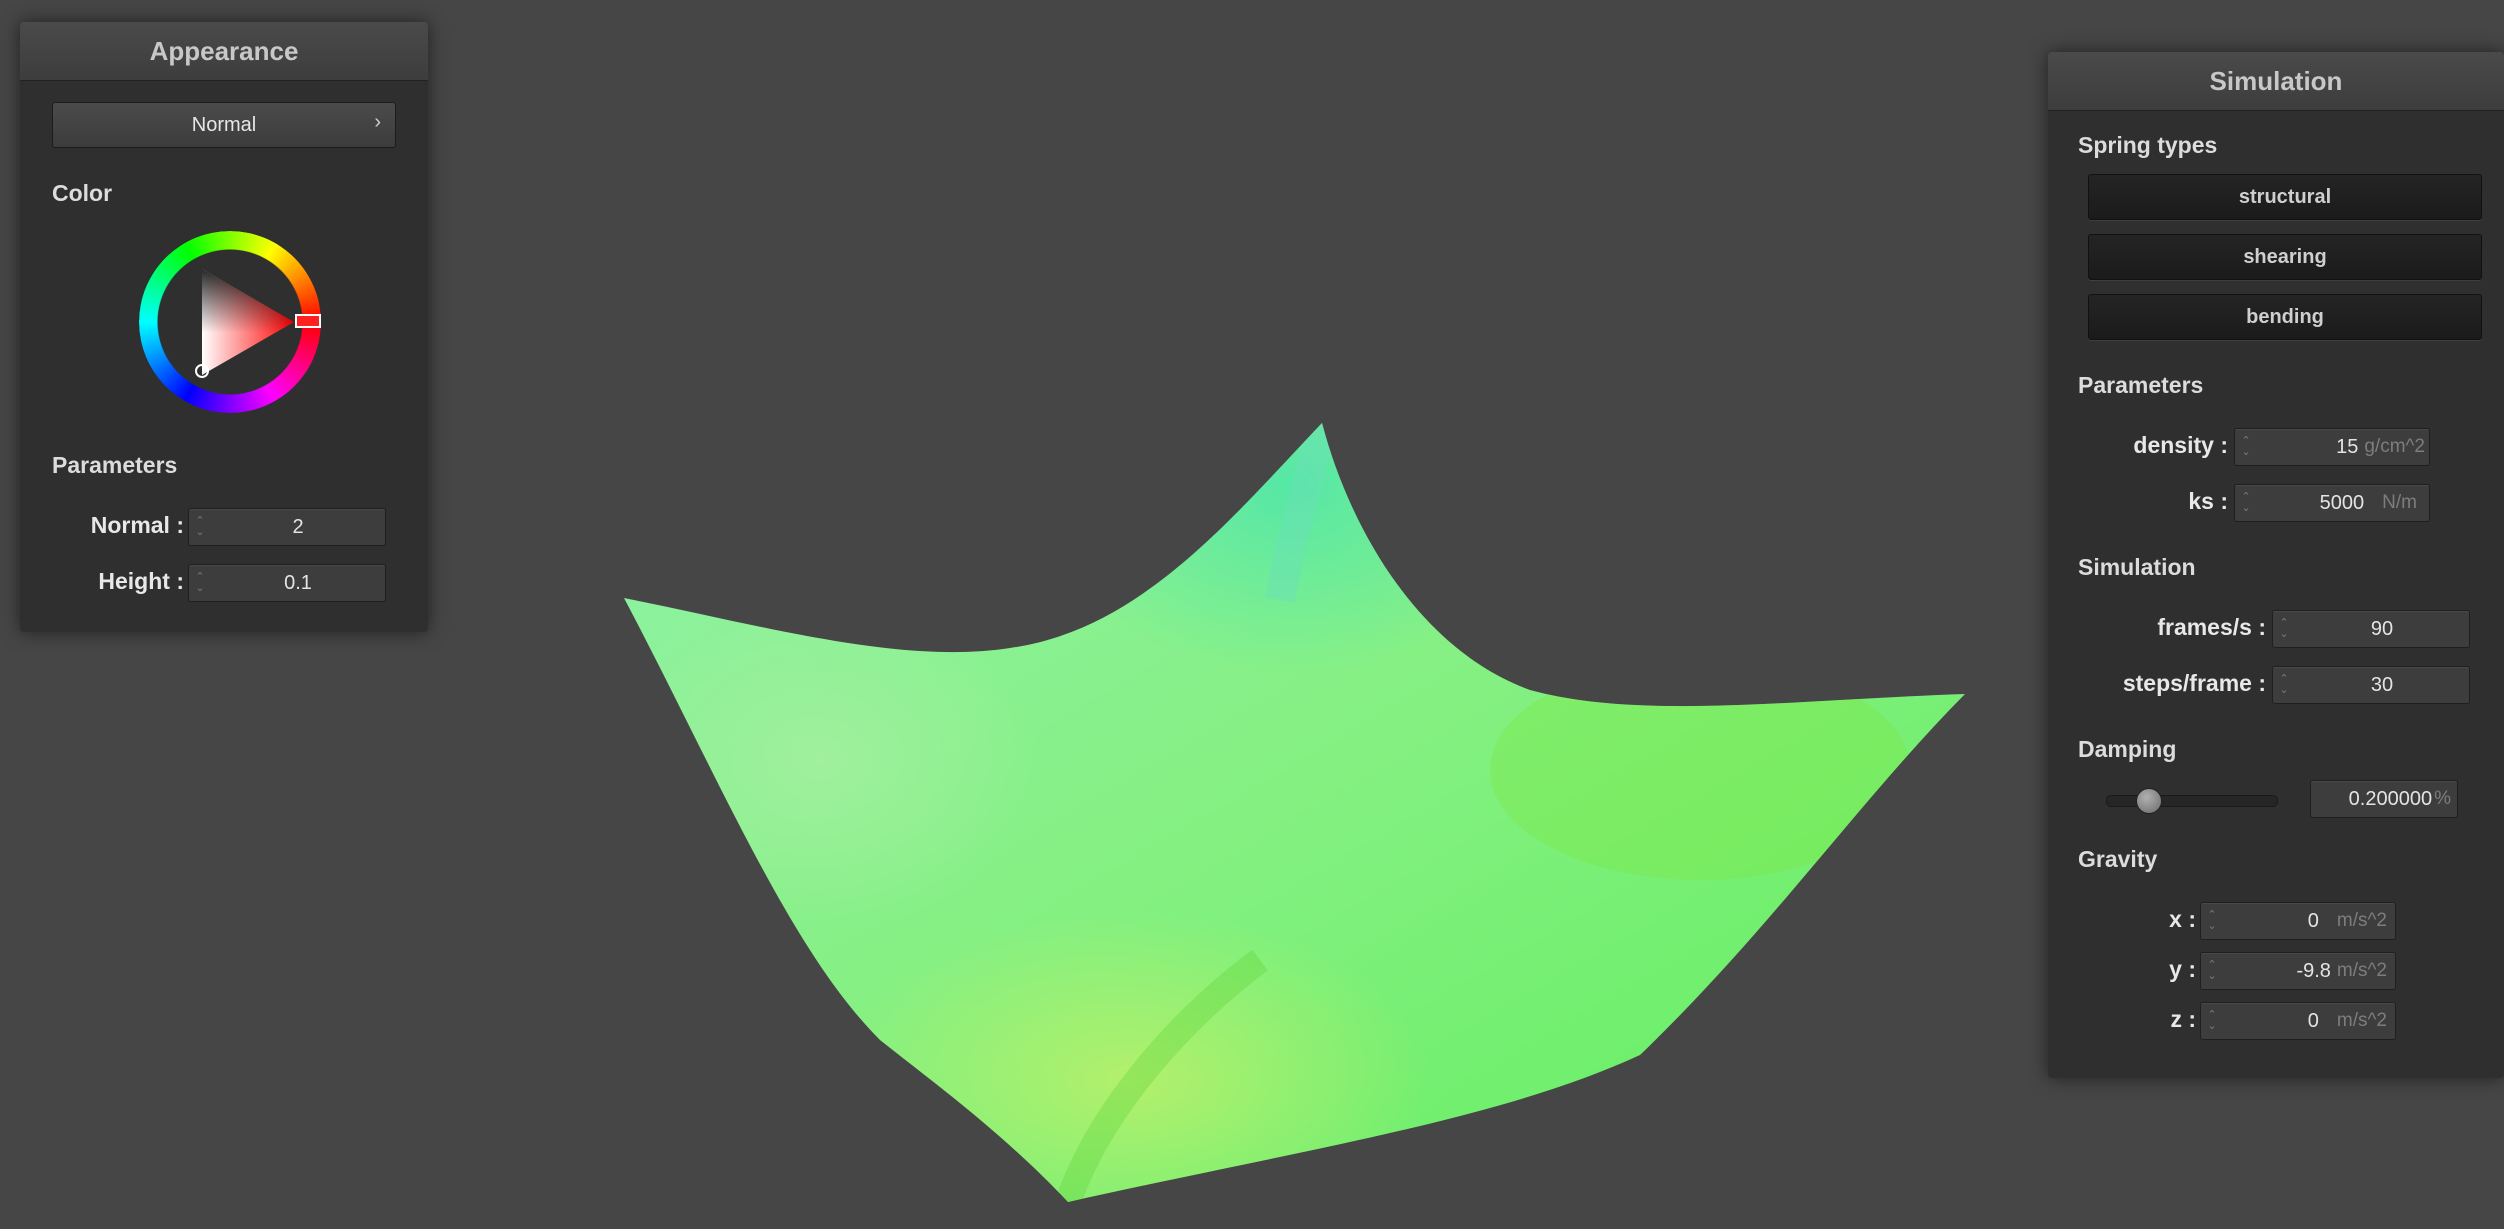  Describe the element at coordinates (2361, 1020) in the screenshot. I see `gravity-z-unit: m/s^2` at that location.